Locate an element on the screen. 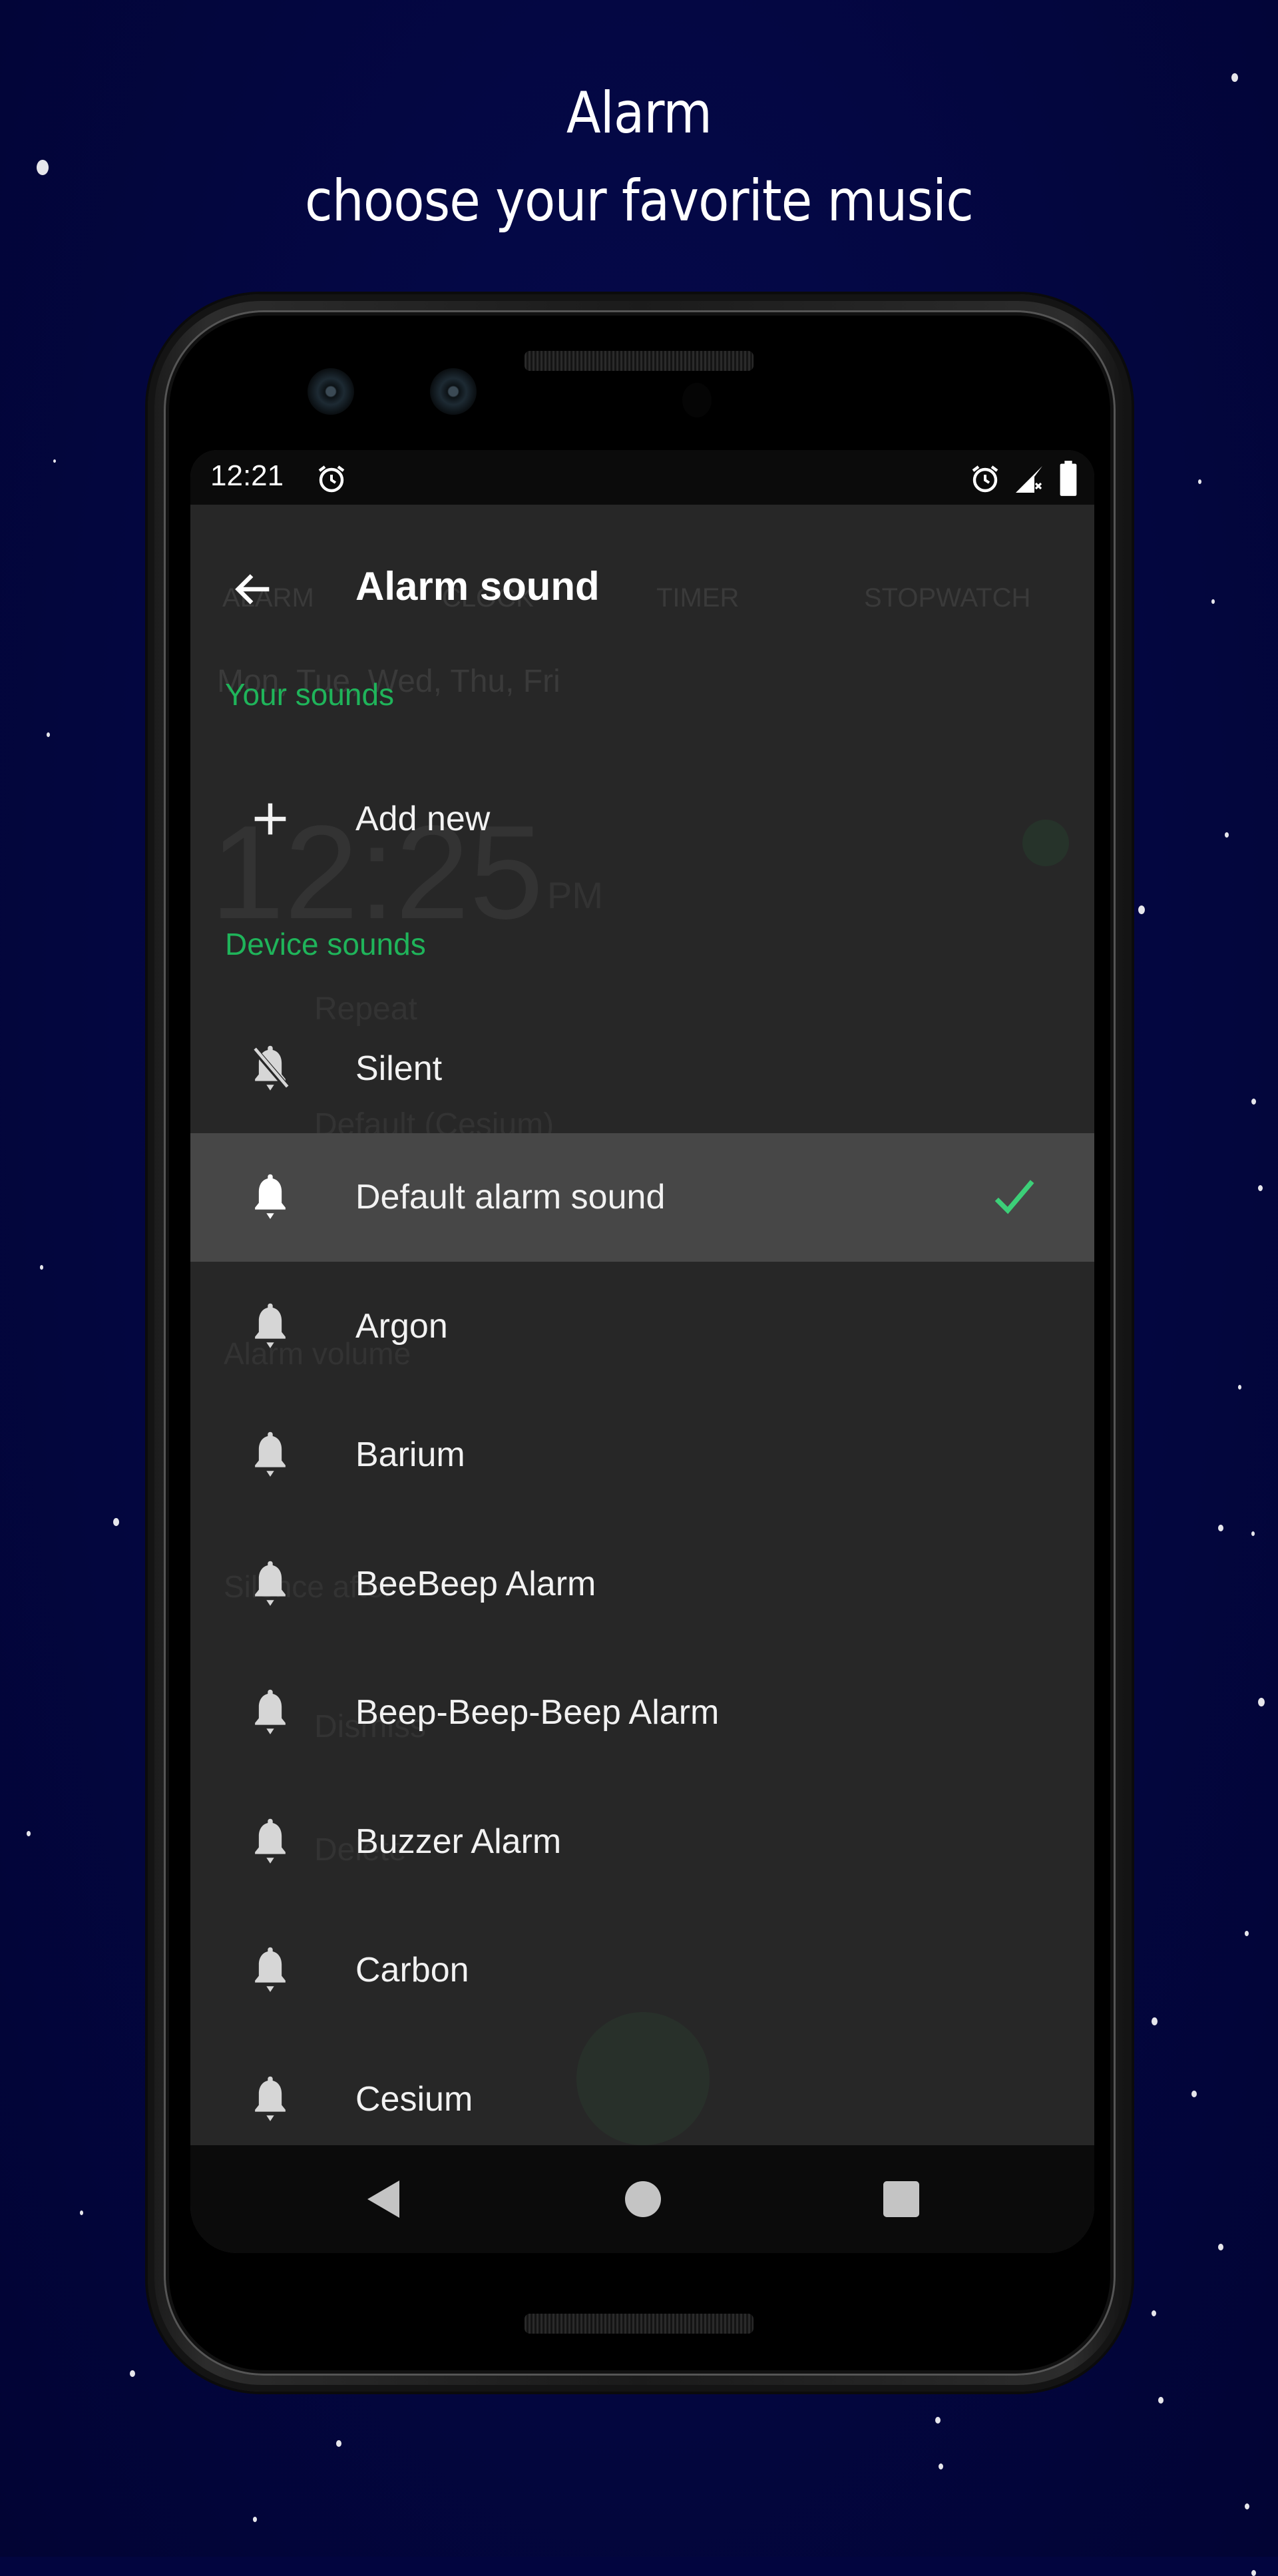  arrow-back-icon is located at coordinates (253, 590).